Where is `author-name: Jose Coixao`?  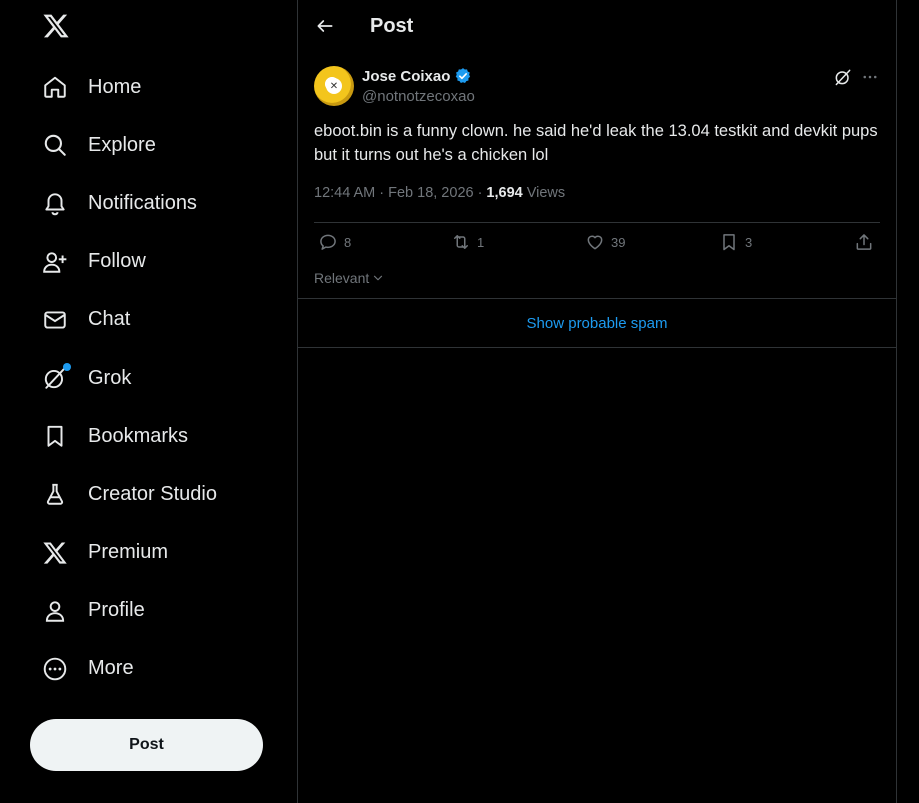 author-name: Jose Coixao is located at coordinates (417, 76).